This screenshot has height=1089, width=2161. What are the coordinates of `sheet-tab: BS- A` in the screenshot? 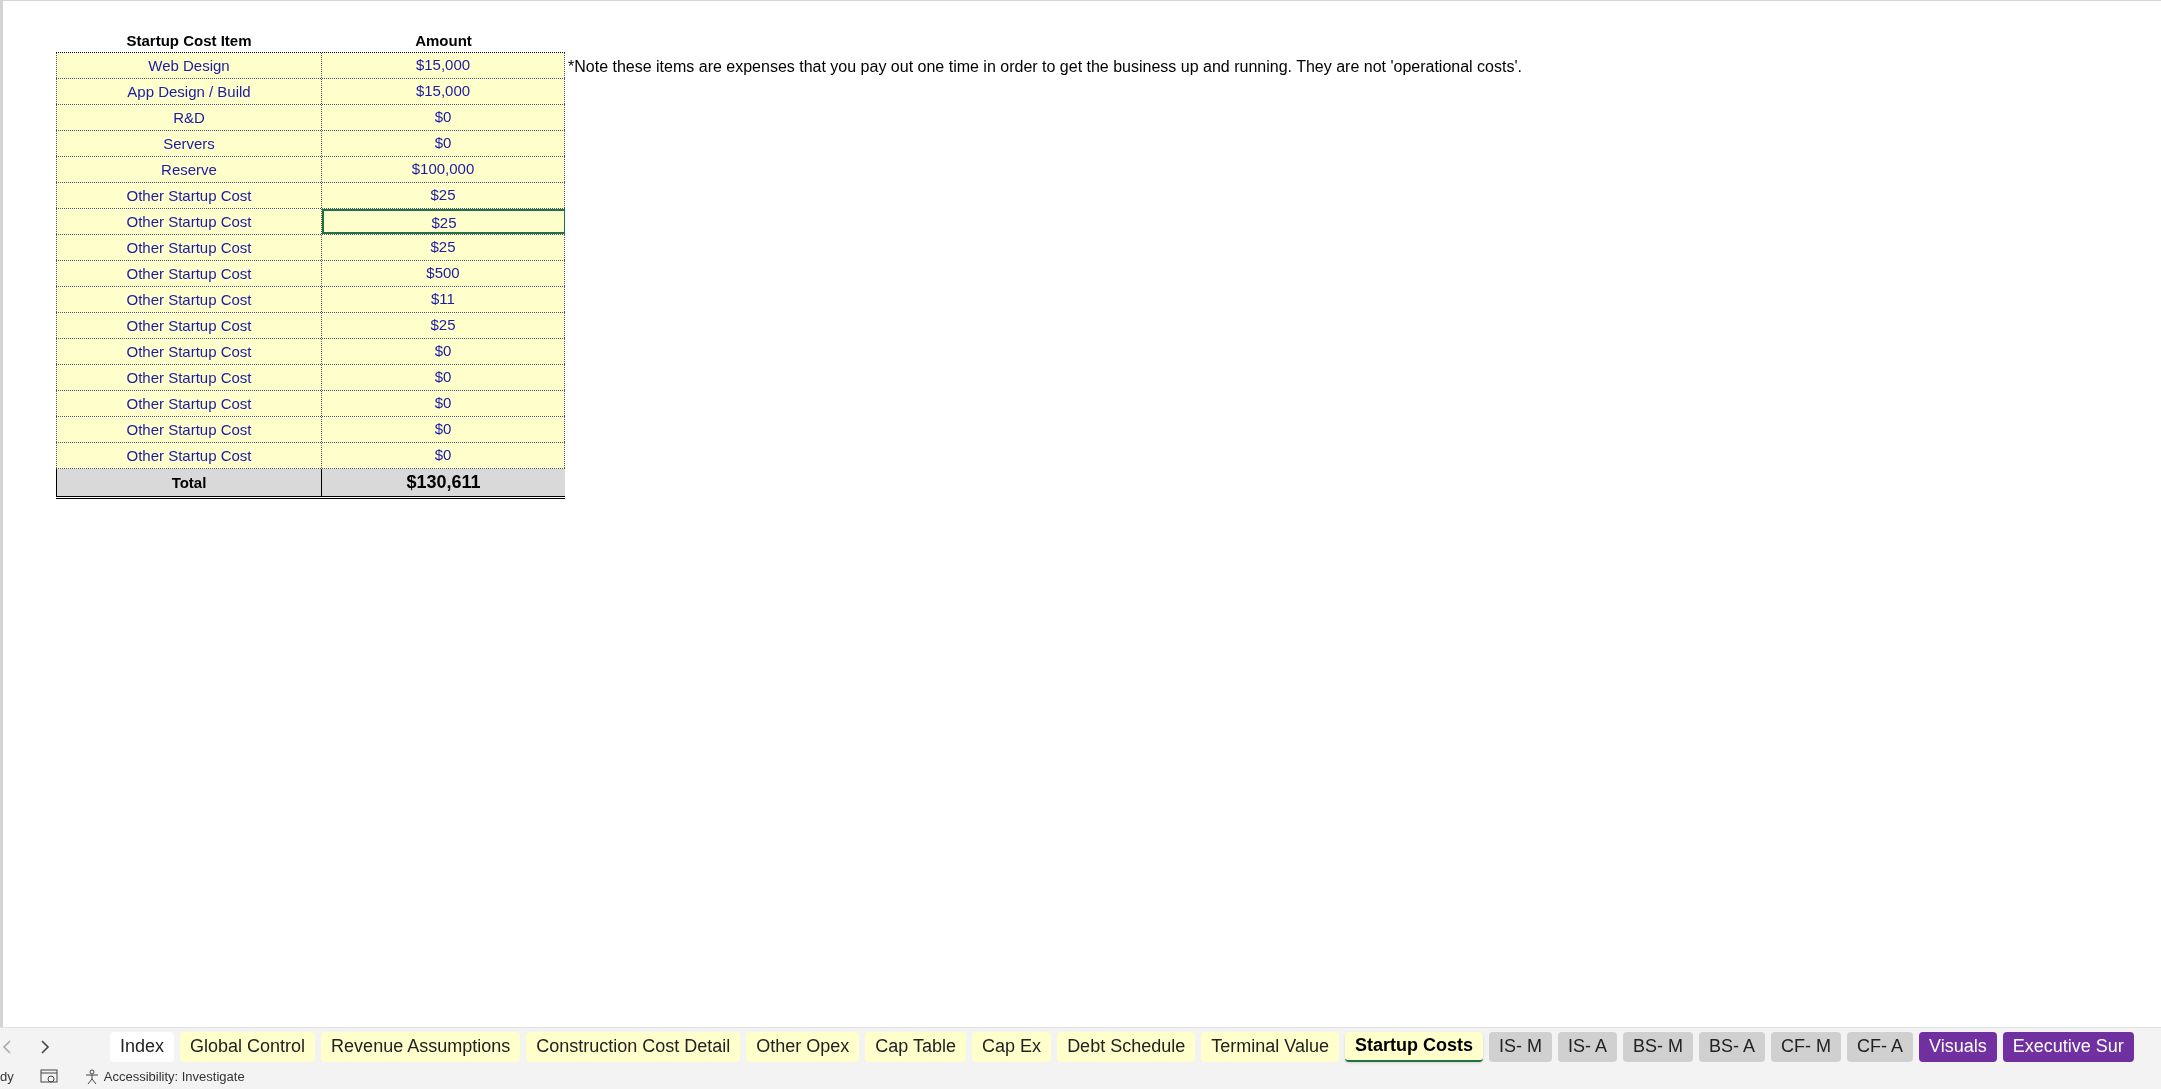 It's located at (1732, 1046).